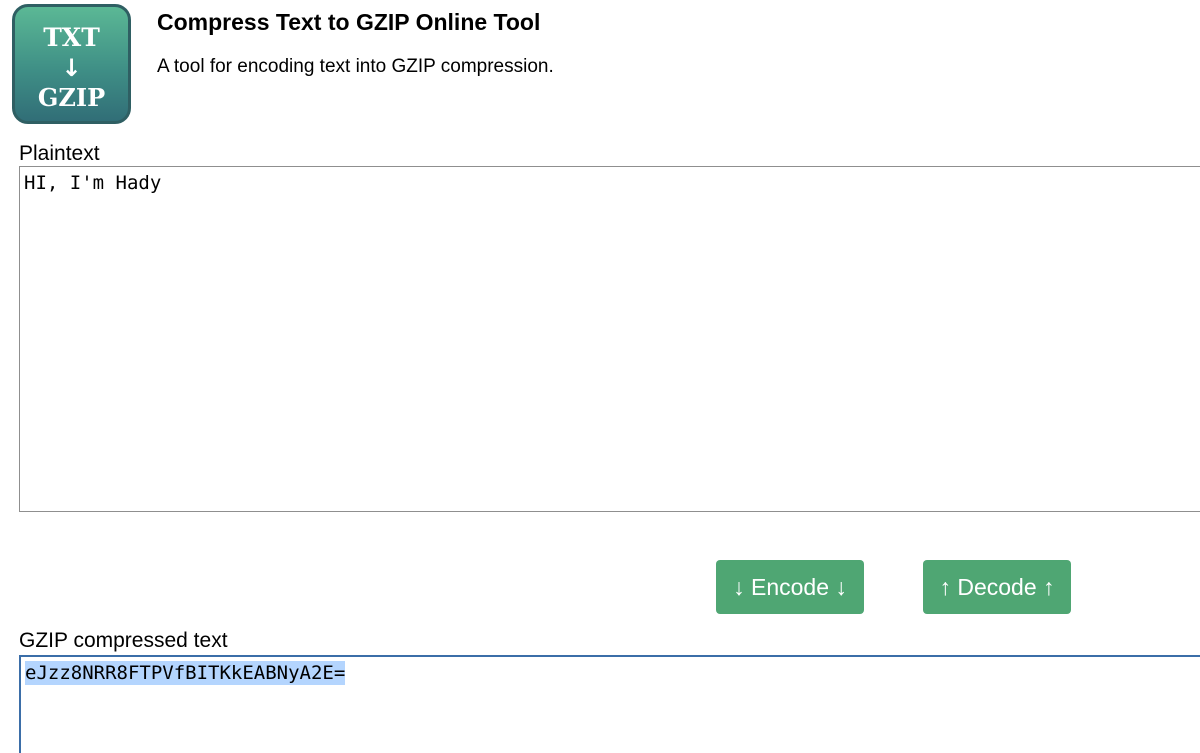 The image size is (1200, 753). Describe the element at coordinates (71, 37) in the screenshot. I see `logo-txt-text: TXT` at that location.